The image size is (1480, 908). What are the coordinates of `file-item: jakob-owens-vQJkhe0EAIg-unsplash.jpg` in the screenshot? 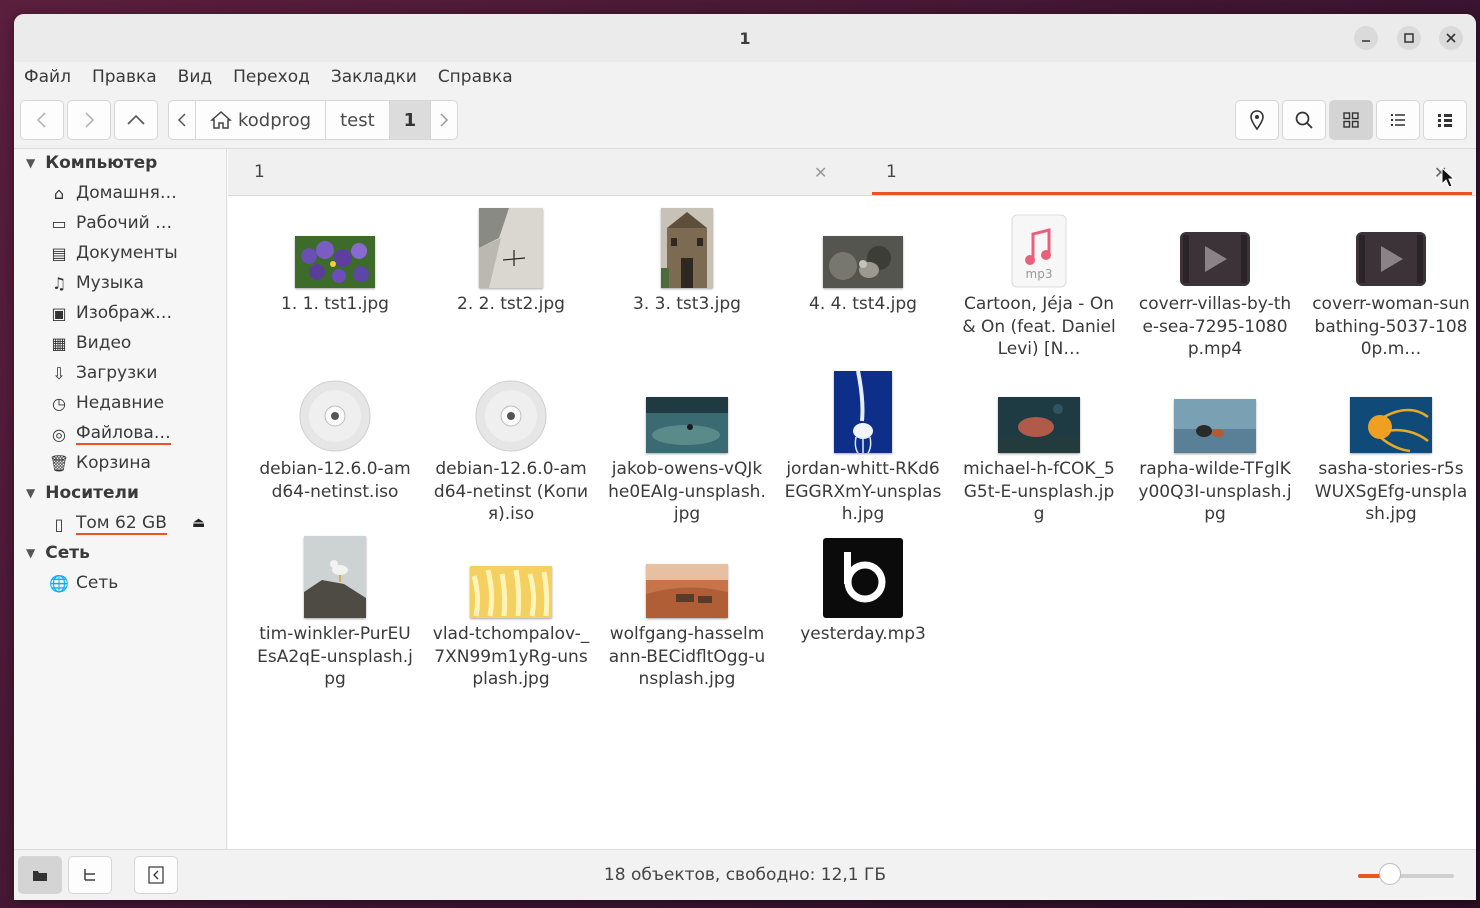 It's located at (687, 448).